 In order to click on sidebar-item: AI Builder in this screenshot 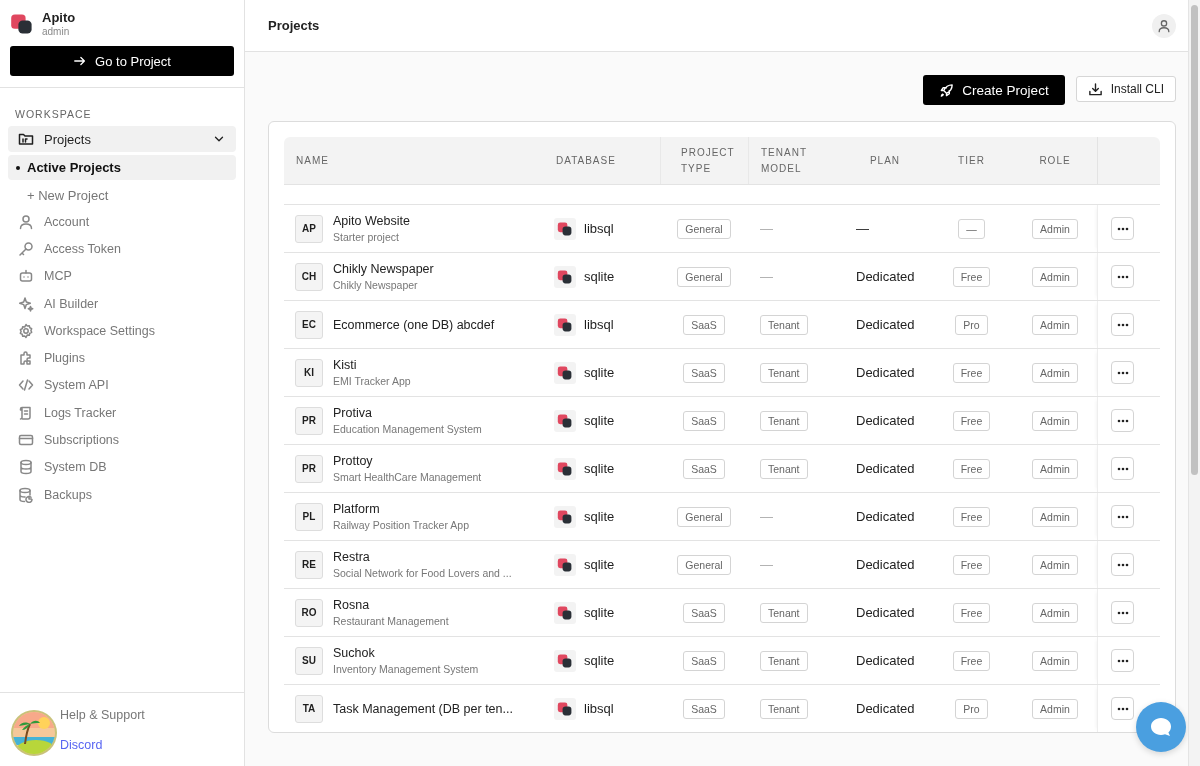, I will do `click(122, 303)`.